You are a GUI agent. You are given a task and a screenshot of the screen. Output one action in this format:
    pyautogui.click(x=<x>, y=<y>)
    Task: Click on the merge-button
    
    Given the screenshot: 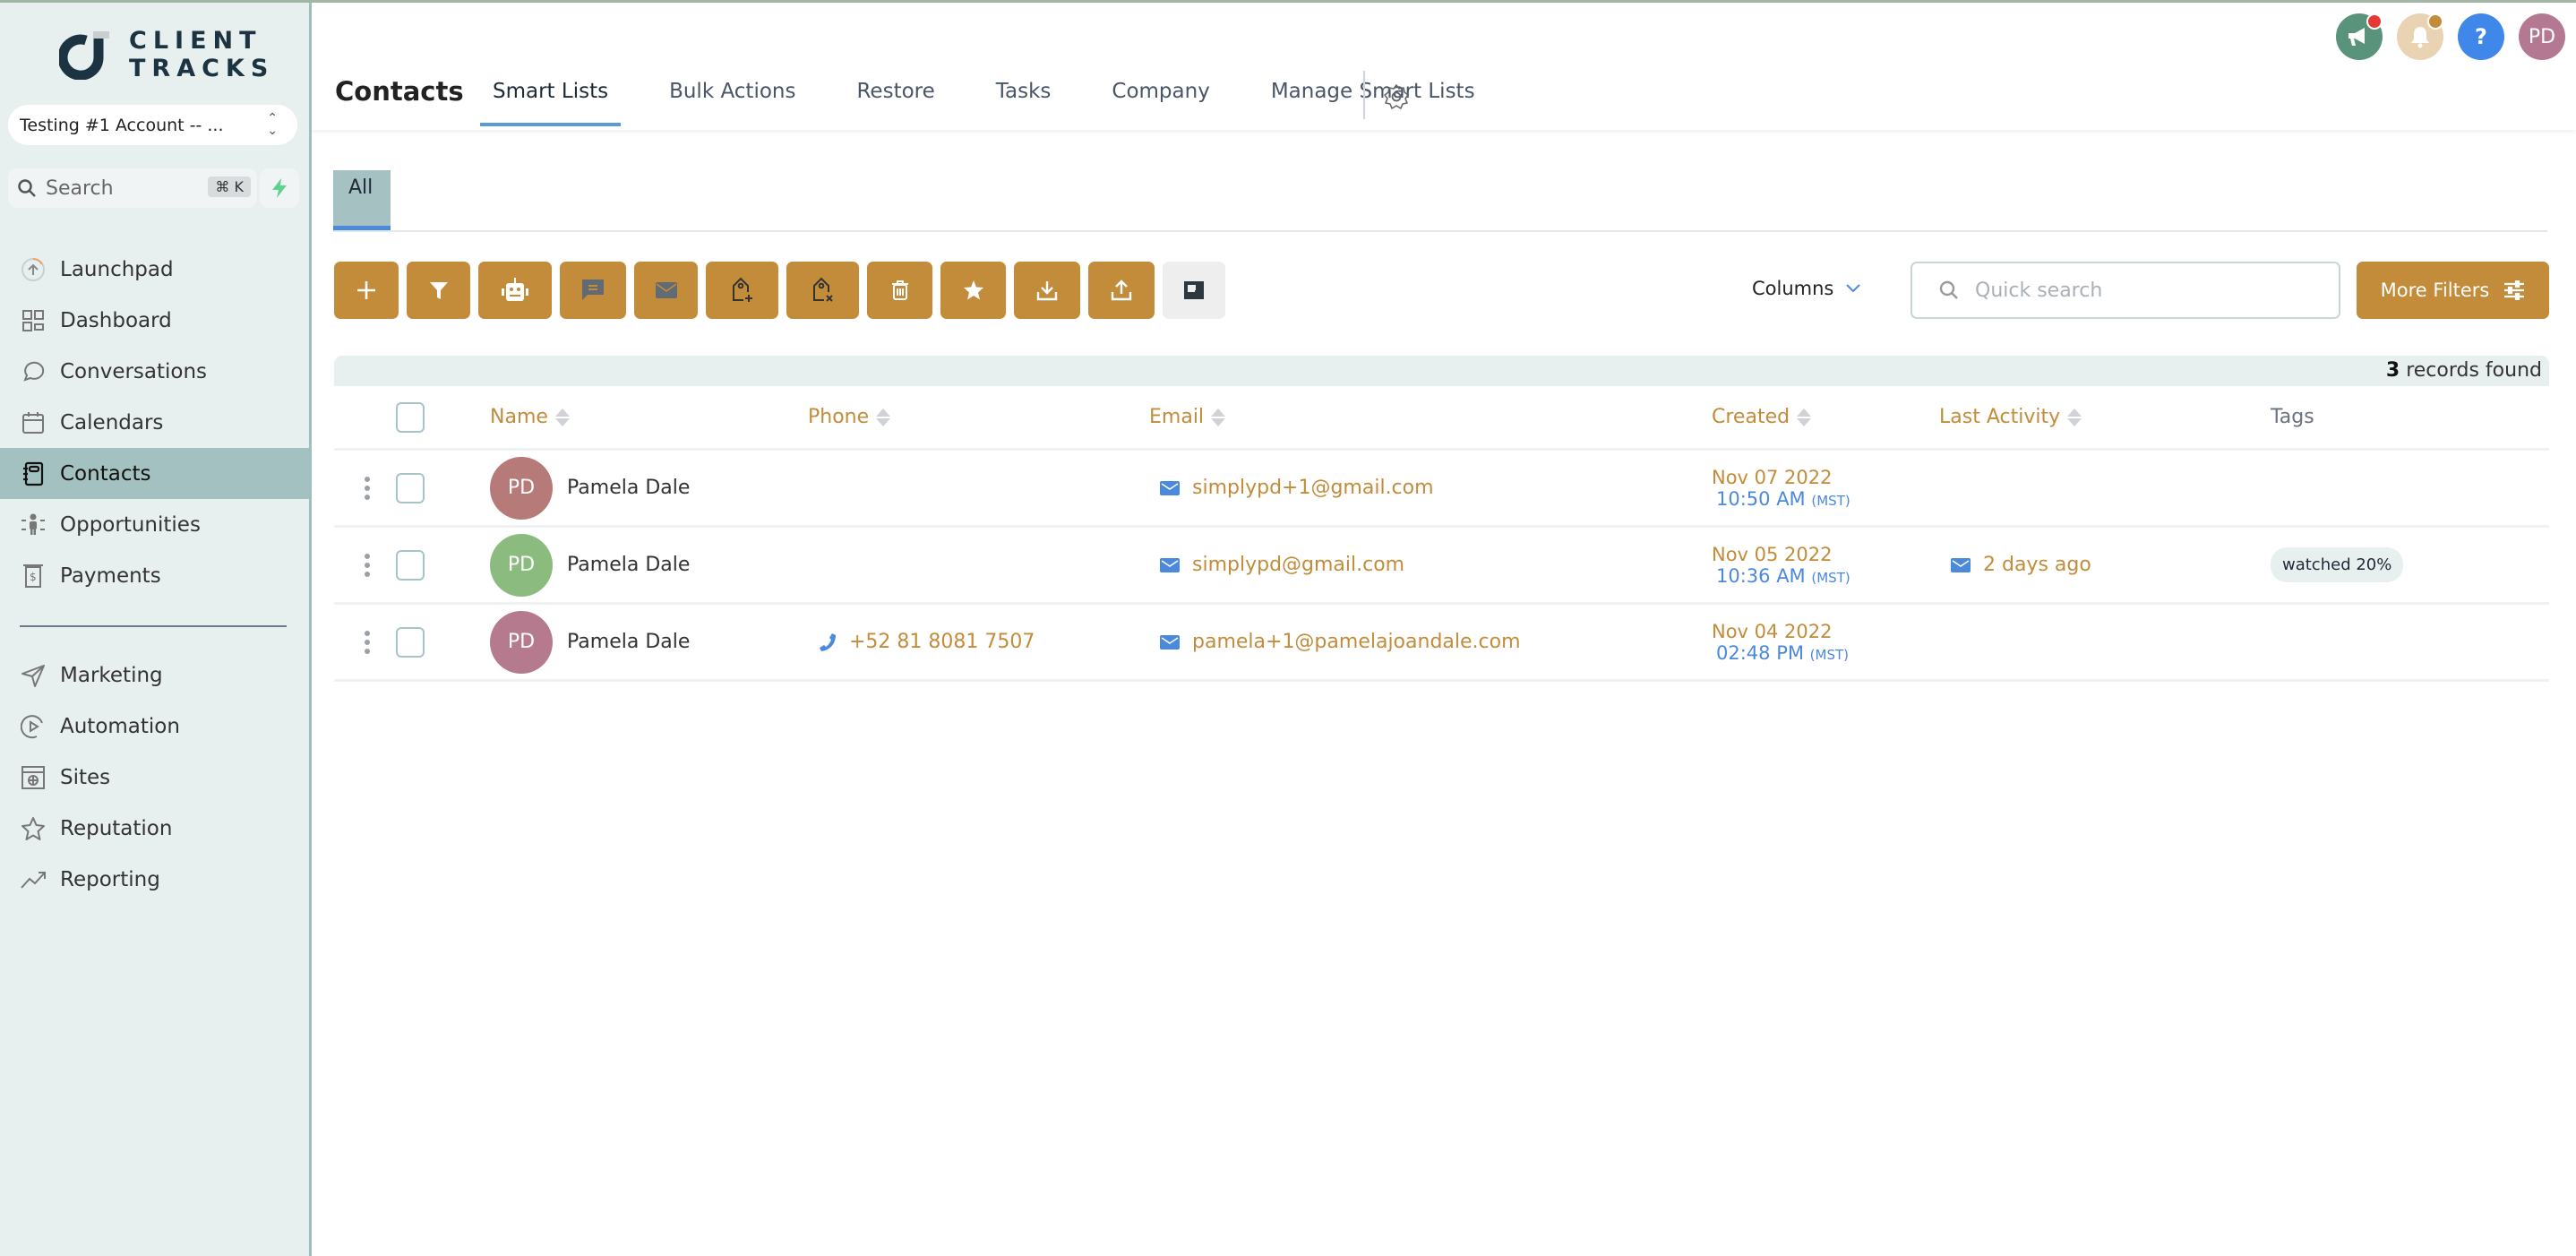 What is the action you would take?
    pyautogui.click(x=1194, y=290)
    